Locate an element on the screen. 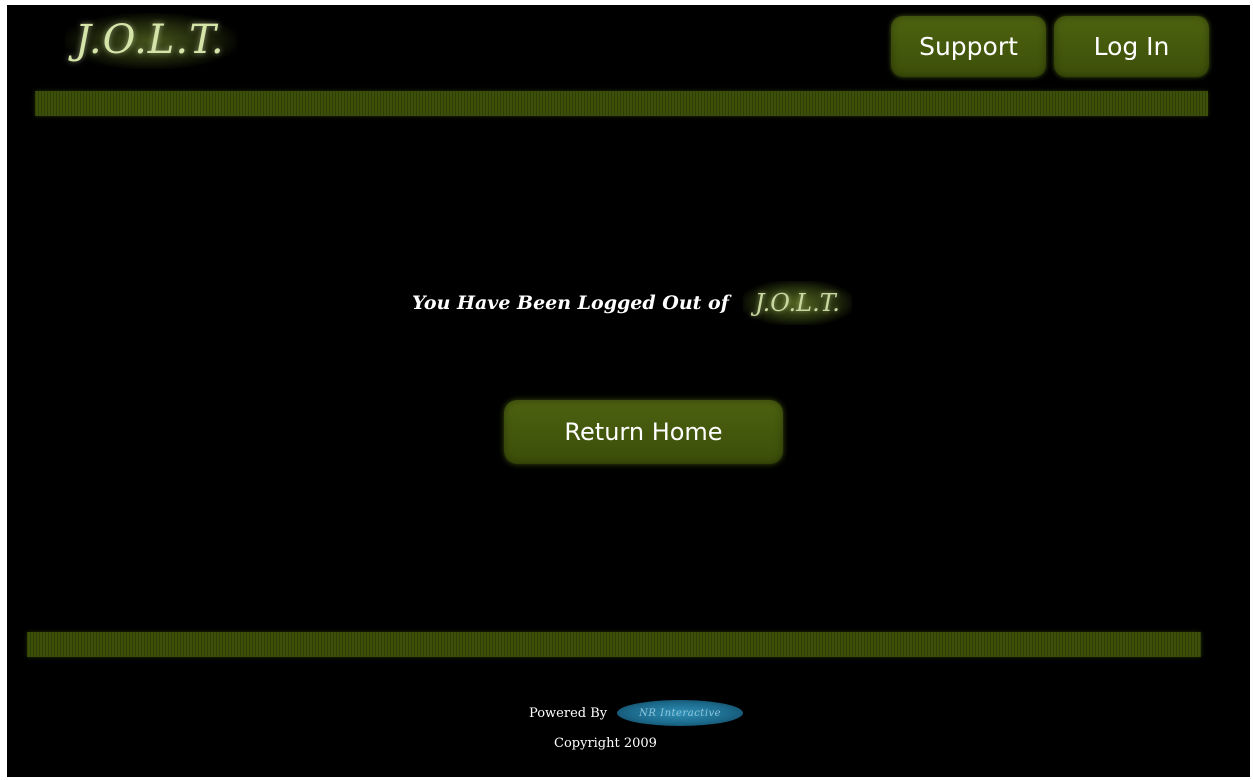 Image resolution: width=1253 pixels, height=780 pixels. powered-by-row: Powered By NR Interactive is located at coordinates (636, 713).